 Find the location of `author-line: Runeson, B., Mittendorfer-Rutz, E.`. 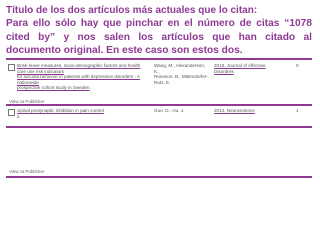

author-line: Runeson, B., Mittendorfer-Rutz, E. is located at coordinates (181, 79).